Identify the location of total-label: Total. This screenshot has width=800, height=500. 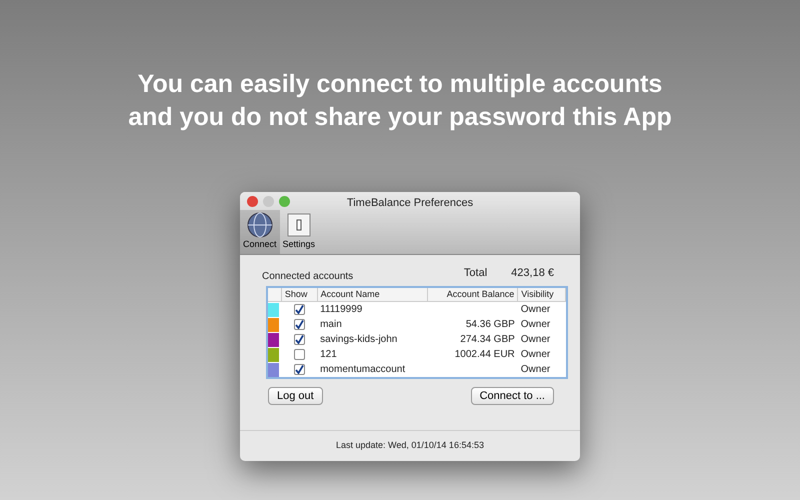
(476, 273).